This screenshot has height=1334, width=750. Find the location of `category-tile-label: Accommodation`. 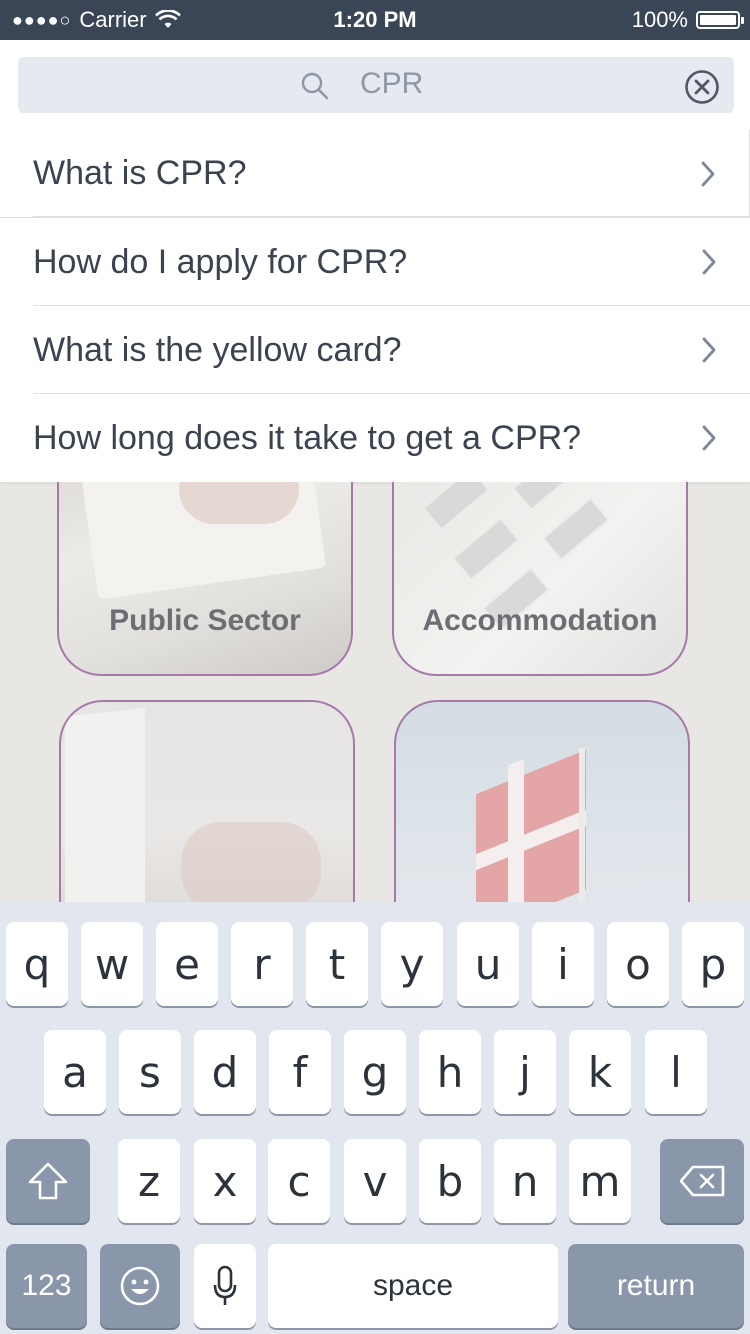

category-tile-label: Accommodation is located at coordinates (540, 620).